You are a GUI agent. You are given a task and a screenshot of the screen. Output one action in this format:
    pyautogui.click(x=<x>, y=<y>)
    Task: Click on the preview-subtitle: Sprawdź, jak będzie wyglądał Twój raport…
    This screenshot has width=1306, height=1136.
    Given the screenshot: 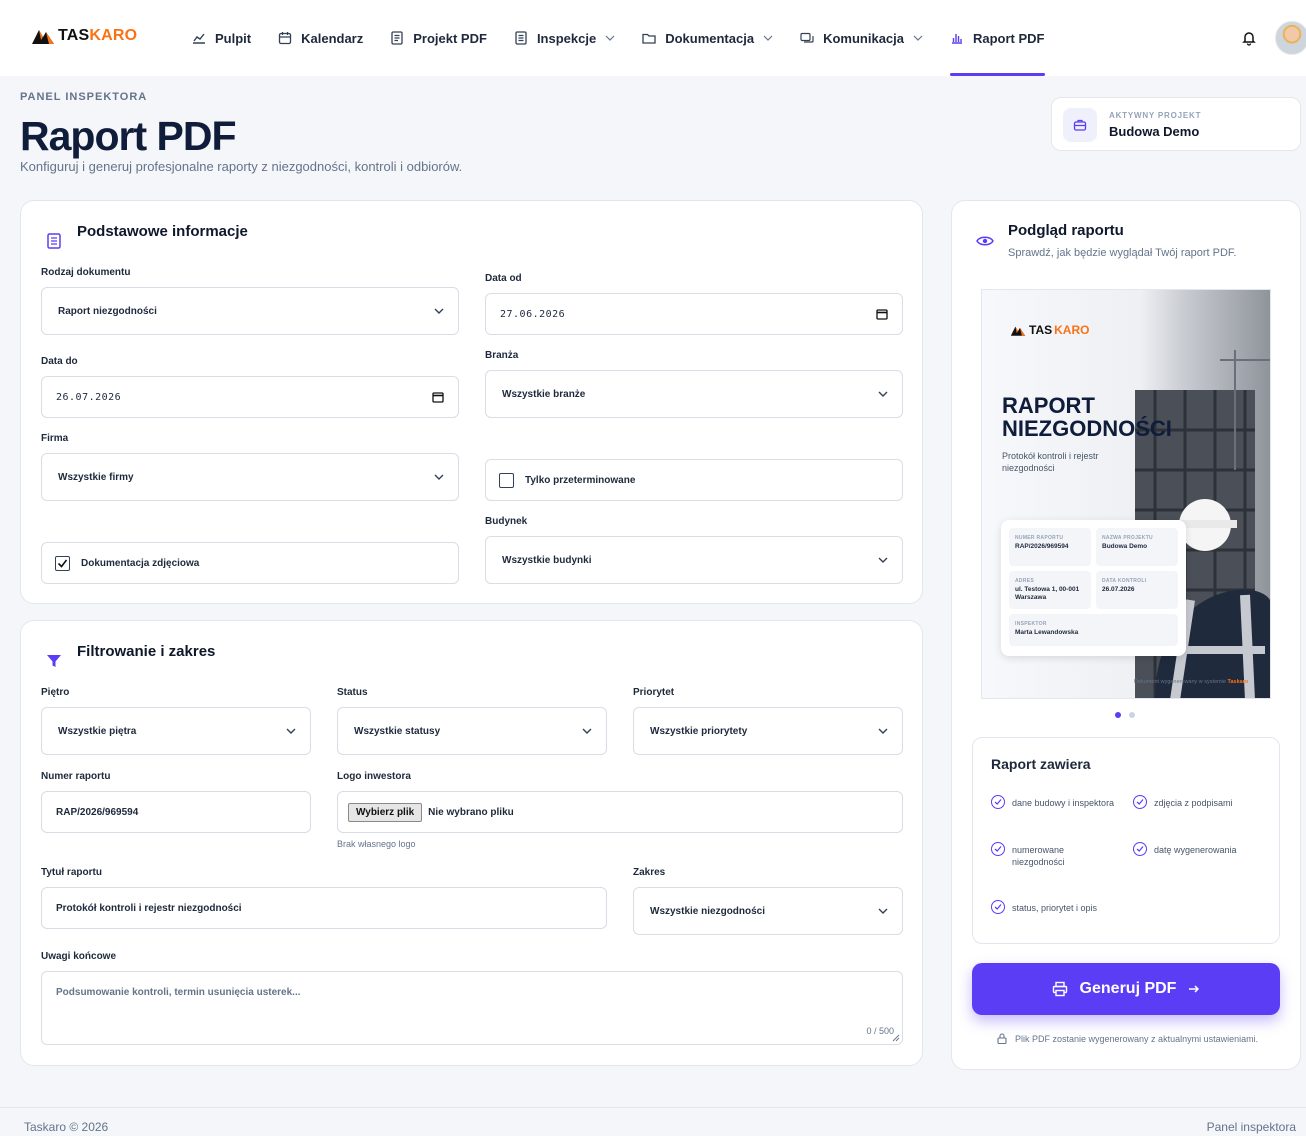 What is the action you would take?
    pyautogui.click(x=1122, y=253)
    